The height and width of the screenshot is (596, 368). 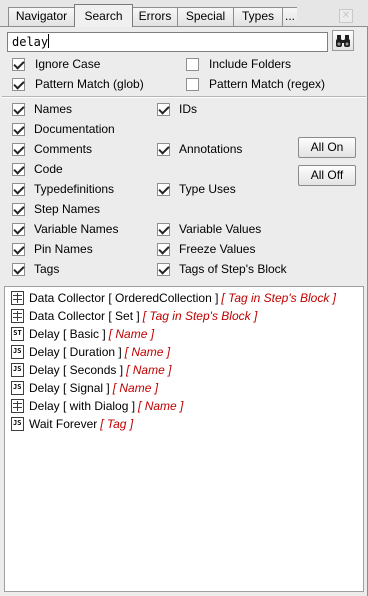 What do you see at coordinates (89, 84) in the screenshot?
I see `pattern-glob-label: Pattern Match (glob)` at bounding box center [89, 84].